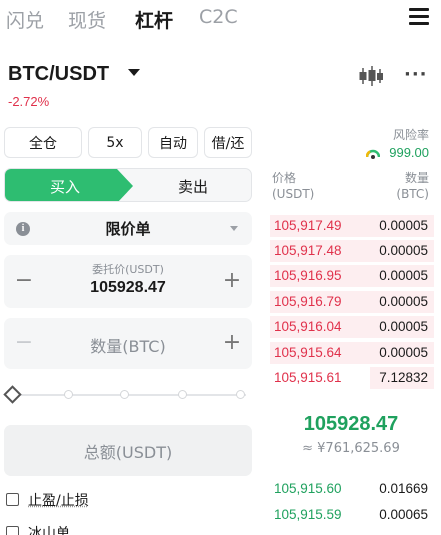 The image size is (441, 535). What do you see at coordinates (308, 225) in the screenshot?
I see `ask-price: 105,917.49` at bounding box center [308, 225].